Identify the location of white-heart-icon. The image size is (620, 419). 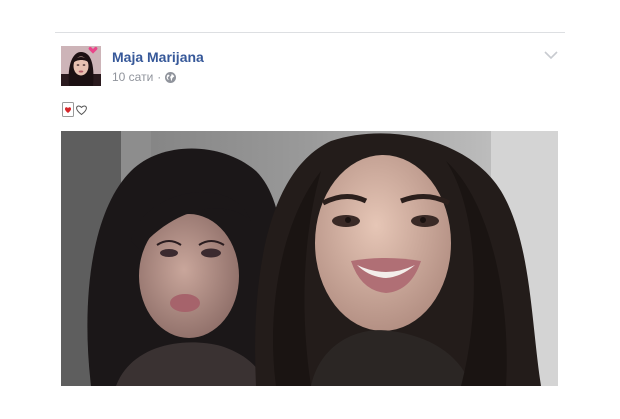
(81, 109).